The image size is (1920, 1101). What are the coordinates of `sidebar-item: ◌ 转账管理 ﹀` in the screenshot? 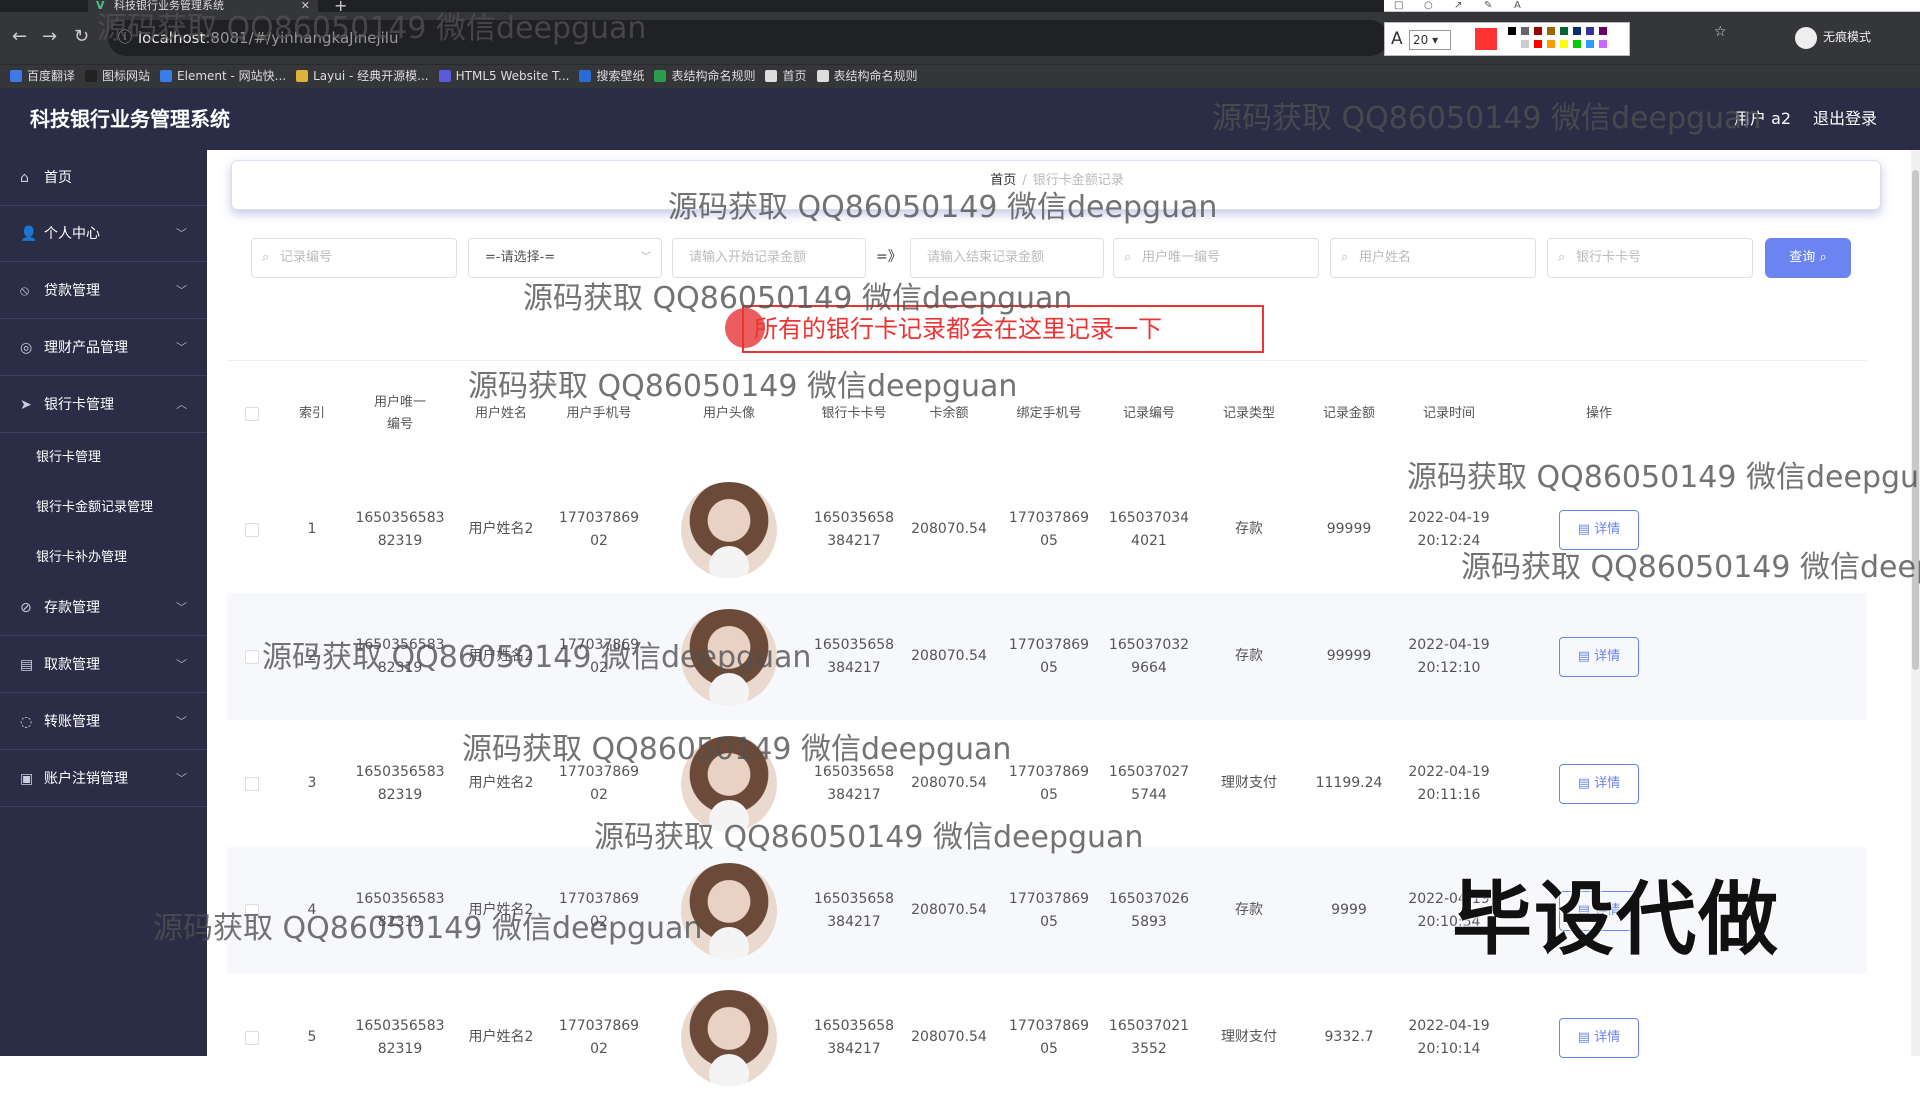 It's located at (103, 722).